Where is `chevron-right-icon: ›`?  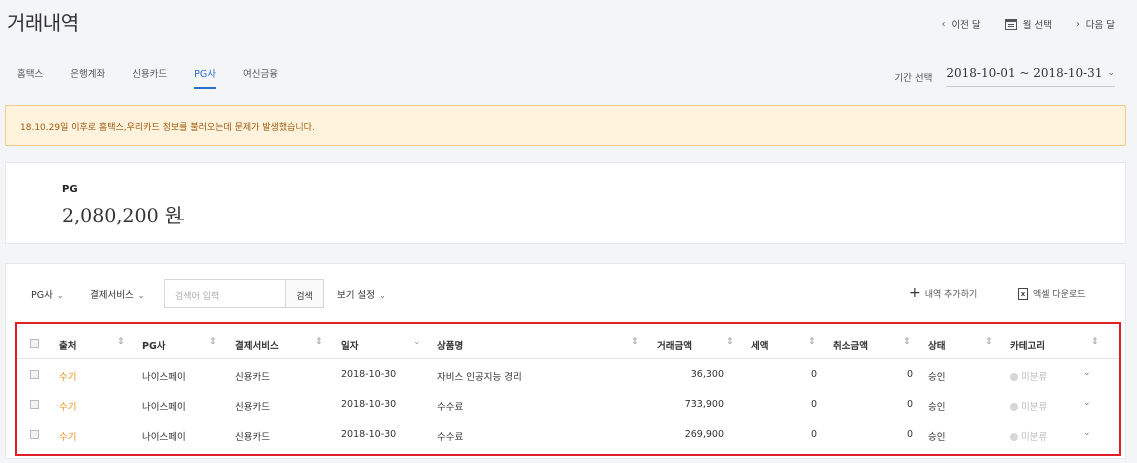 chevron-right-icon: › is located at coordinates (1077, 24).